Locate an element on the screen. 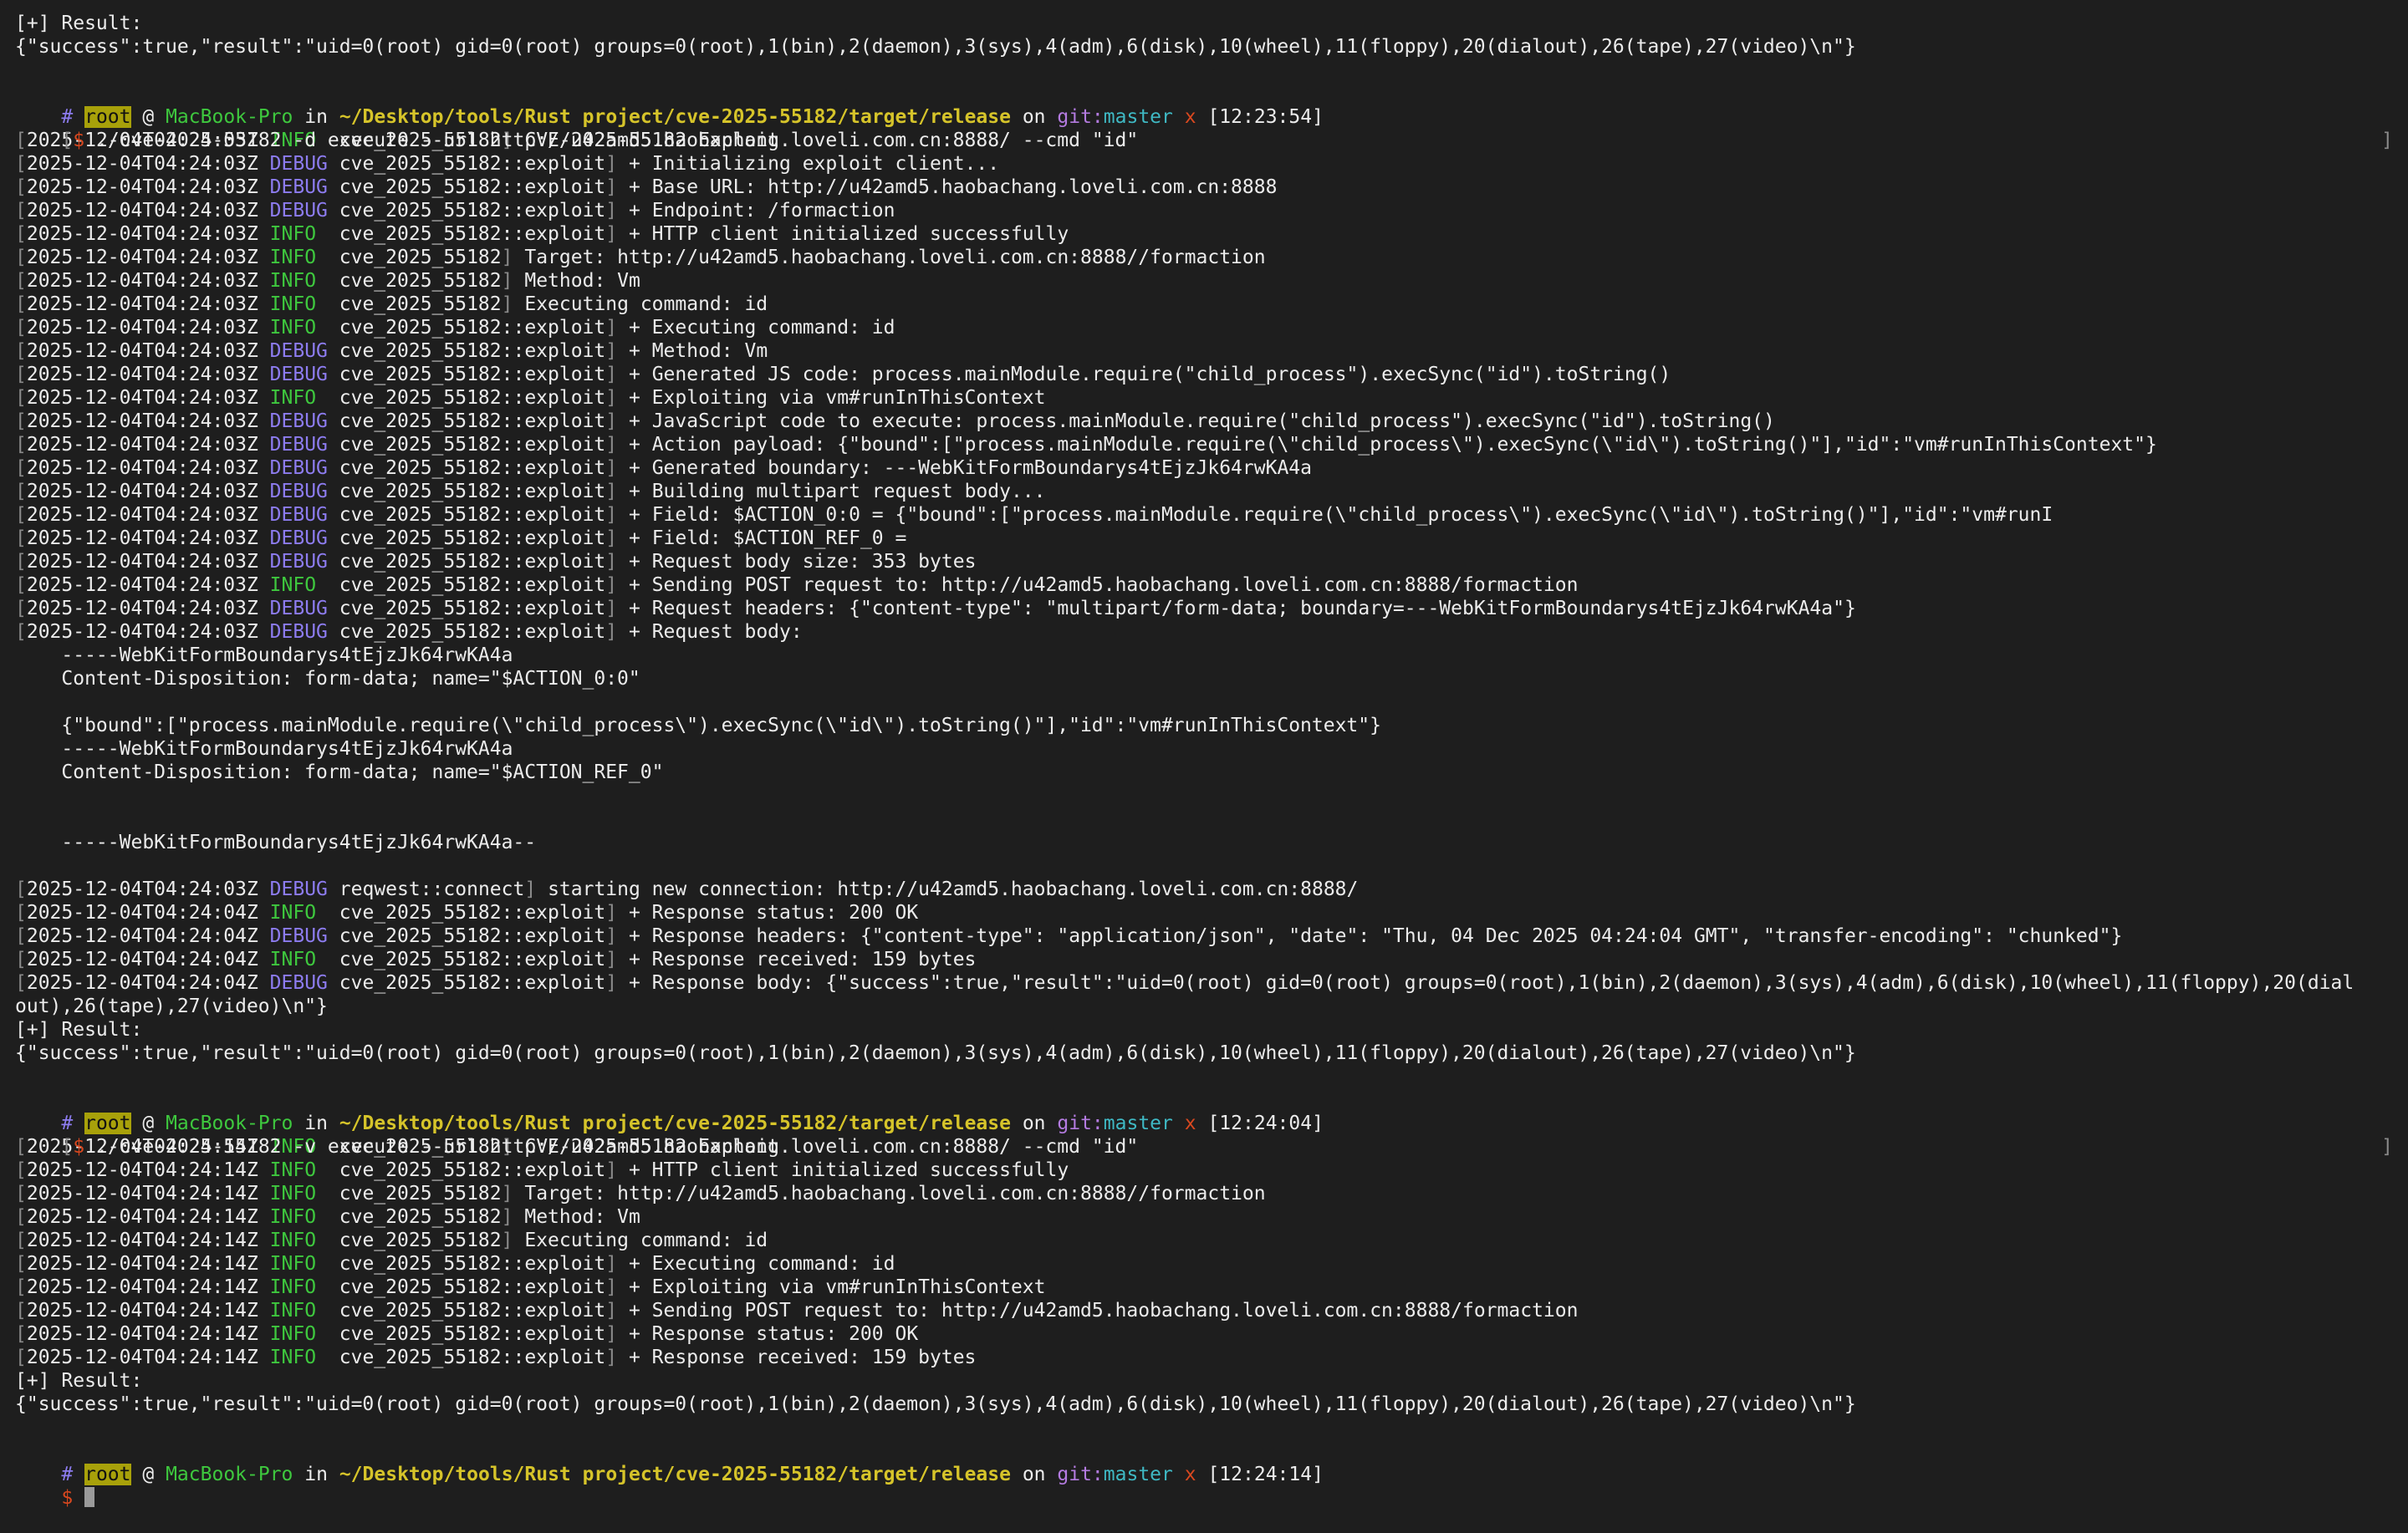  prompt-user: root is located at coordinates (108, 1474).